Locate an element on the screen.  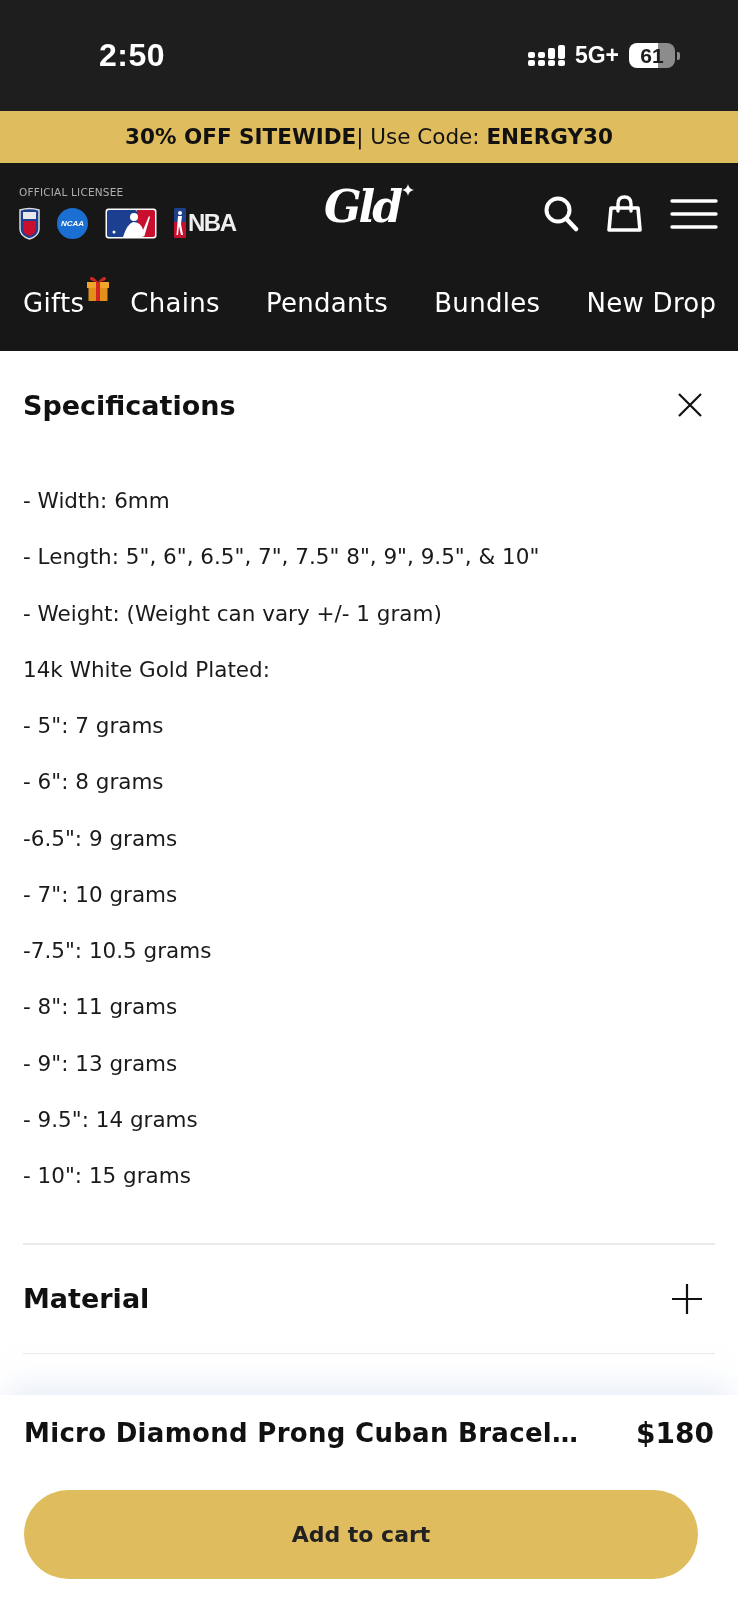
network-label: 5G+ is located at coordinates (596, 55).